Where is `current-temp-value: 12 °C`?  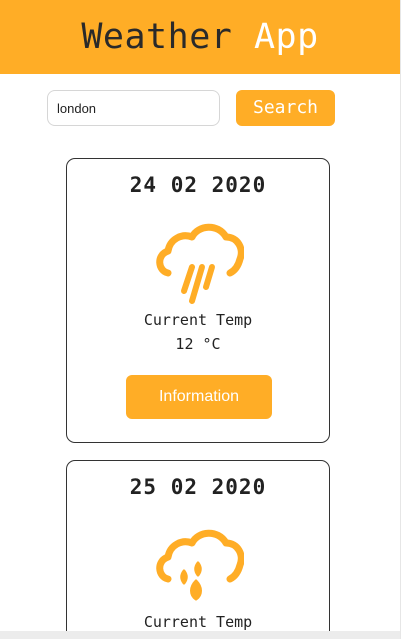 current-temp-value: 12 °C is located at coordinates (198, 344).